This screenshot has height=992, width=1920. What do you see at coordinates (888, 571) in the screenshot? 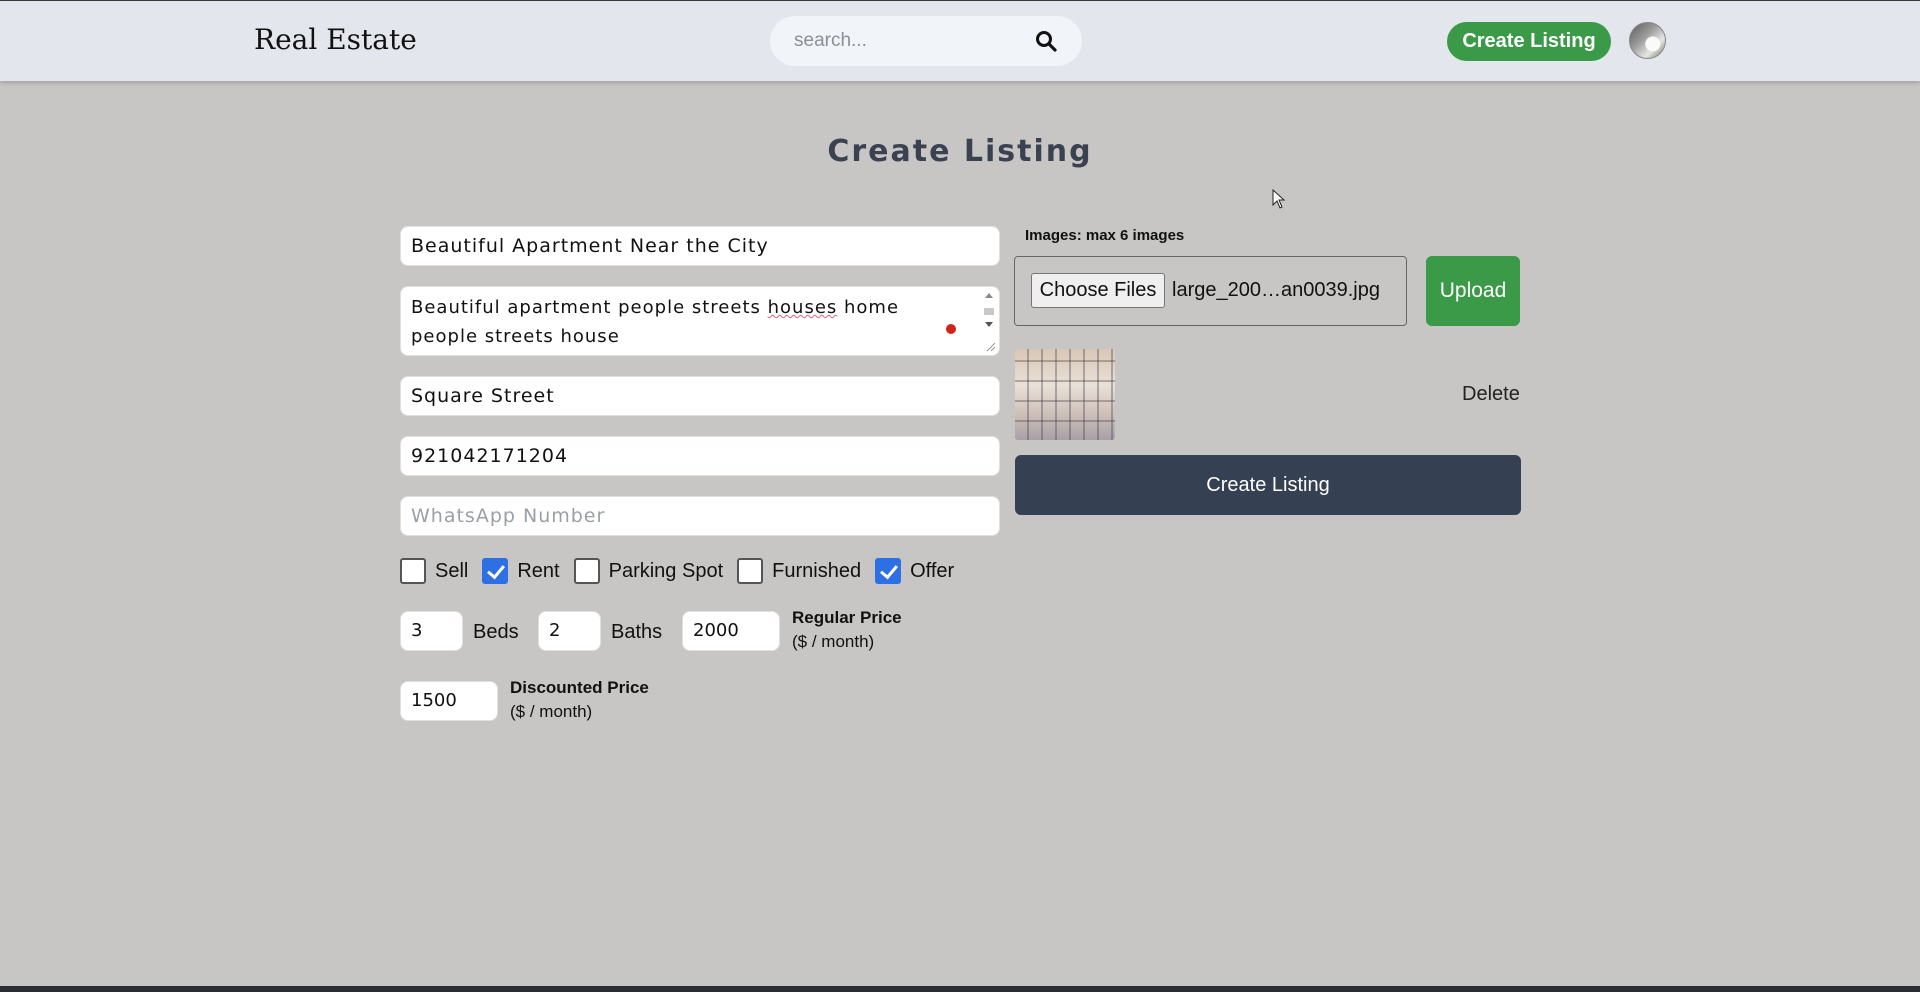
I see `offer-checkbox` at bounding box center [888, 571].